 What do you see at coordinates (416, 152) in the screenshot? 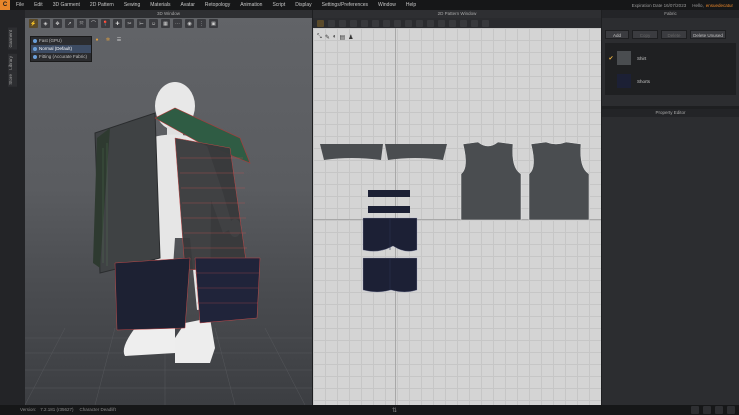
I see `pattern-sleeve-right` at bounding box center [416, 152].